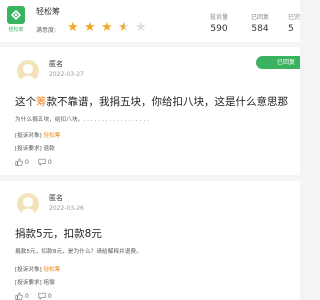  I want to click on title-text: 这个, so click(25, 102).